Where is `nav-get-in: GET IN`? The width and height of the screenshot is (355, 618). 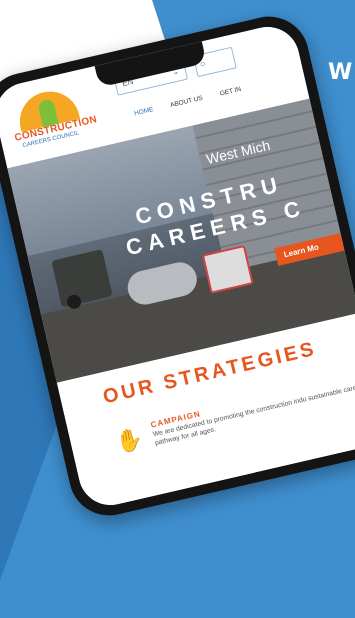 nav-get-in: GET IN is located at coordinates (230, 92).